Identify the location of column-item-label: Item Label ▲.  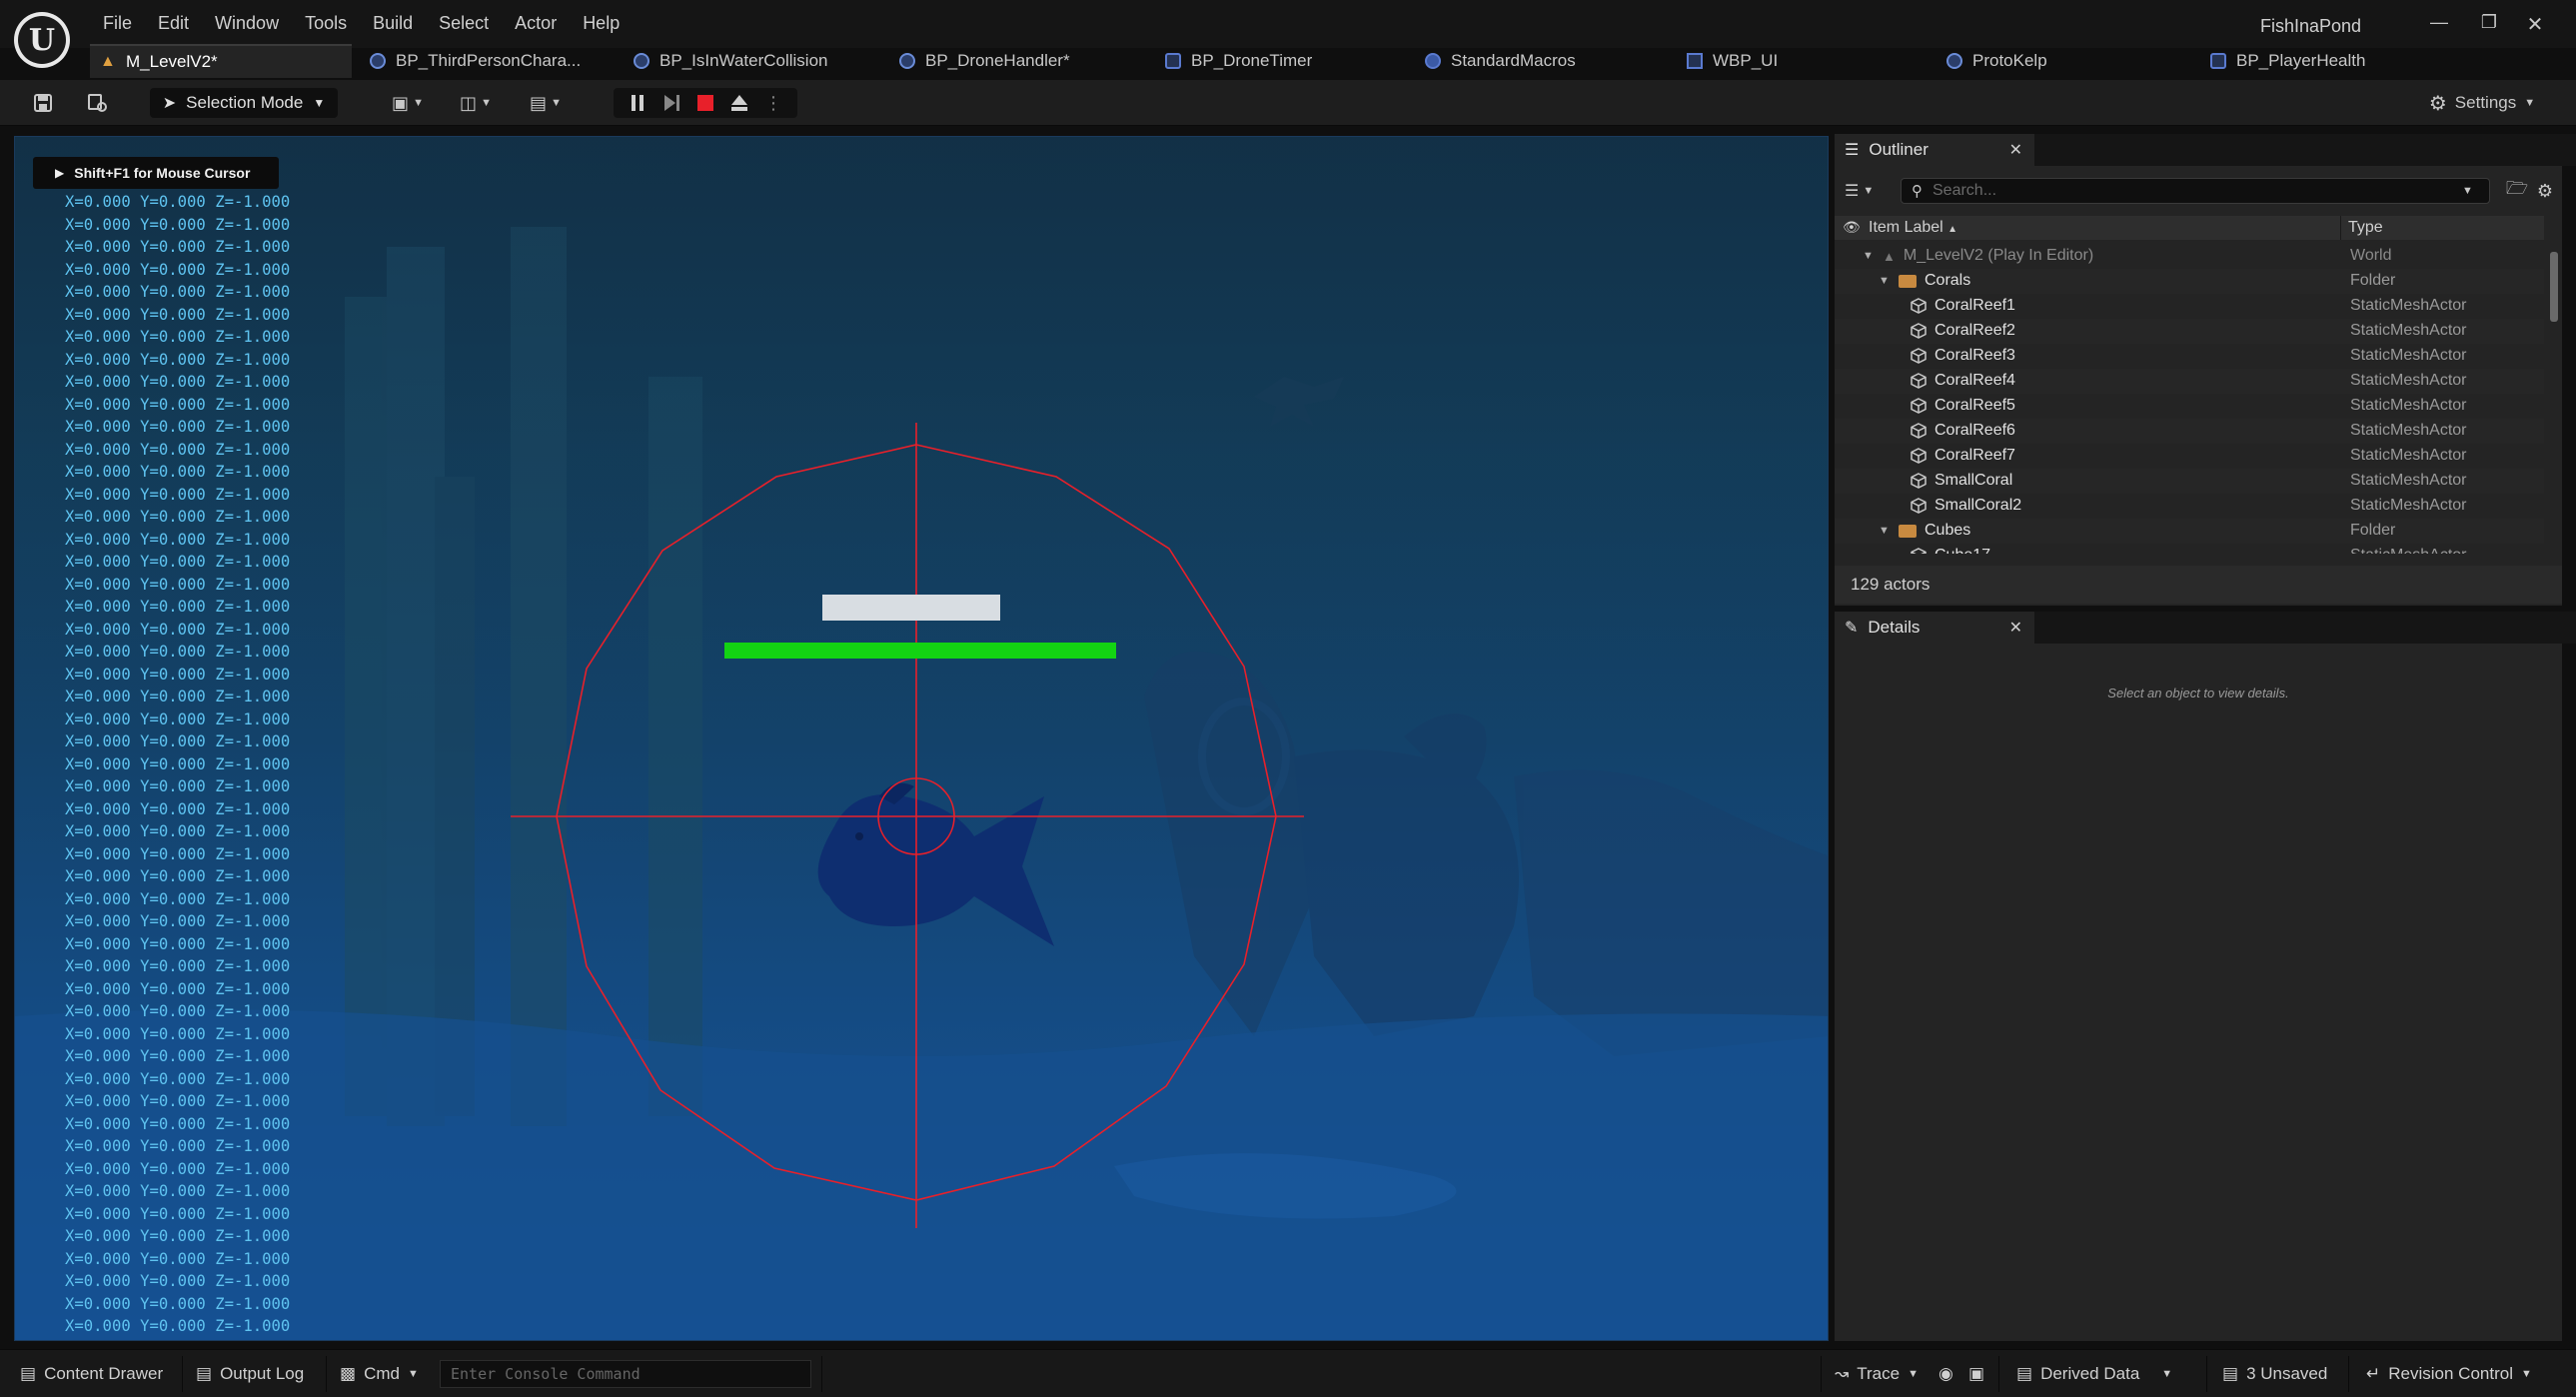
(1913, 228).